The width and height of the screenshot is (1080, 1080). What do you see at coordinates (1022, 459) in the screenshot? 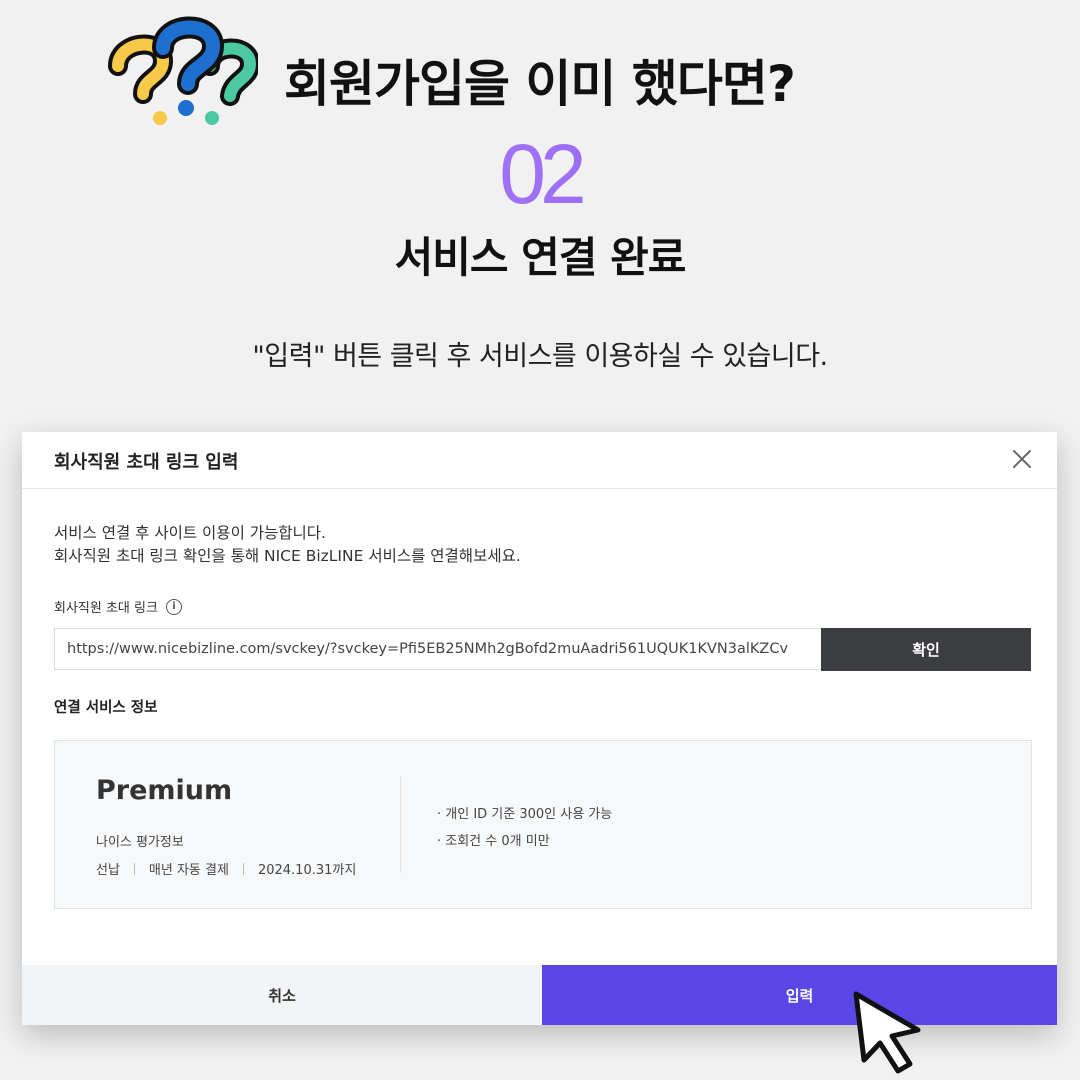
I see `close-icon` at bounding box center [1022, 459].